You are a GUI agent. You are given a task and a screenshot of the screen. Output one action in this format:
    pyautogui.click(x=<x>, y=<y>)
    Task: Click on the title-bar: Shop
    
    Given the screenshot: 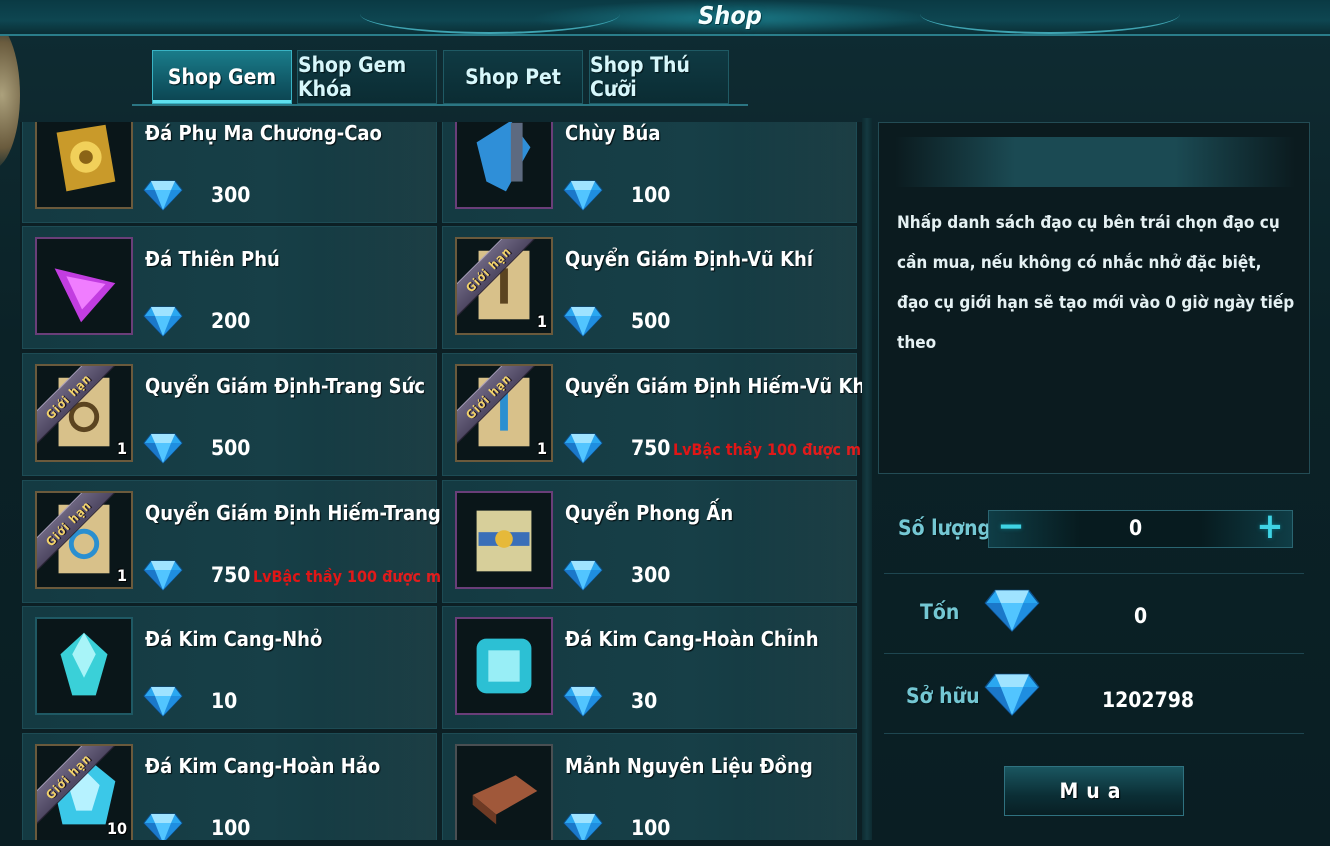 What is the action you would take?
    pyautogui.click(x=665, y=18)
    